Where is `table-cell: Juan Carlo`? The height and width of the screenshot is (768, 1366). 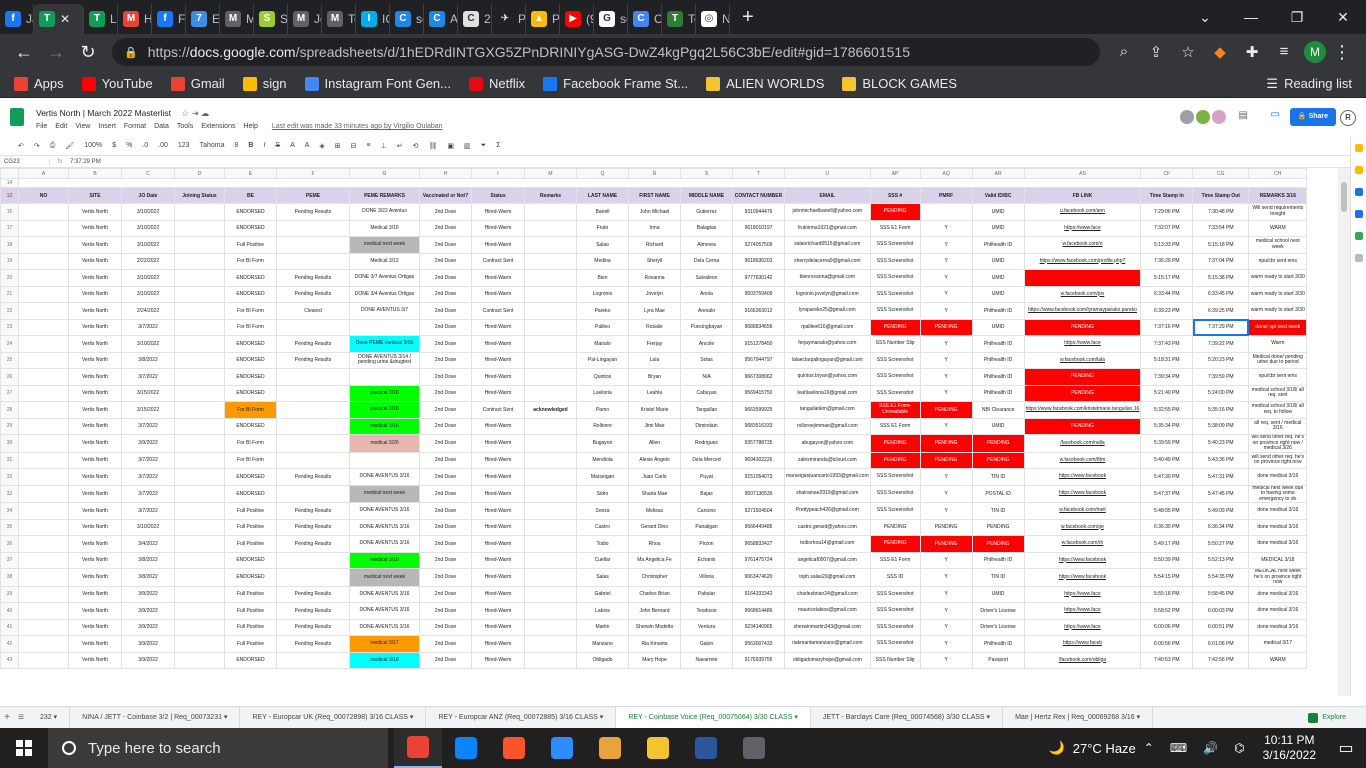 table-cell: Juan Carlo is located at coordinates (654, 477).